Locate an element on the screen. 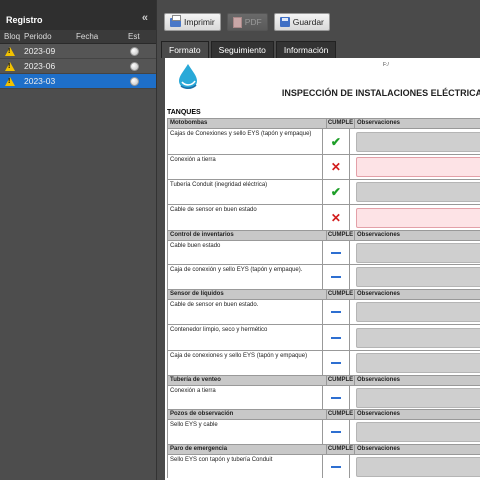 The height and width of the screenshot is (480, 480). tab-formato: Formato is located at coordinates (185, 49).